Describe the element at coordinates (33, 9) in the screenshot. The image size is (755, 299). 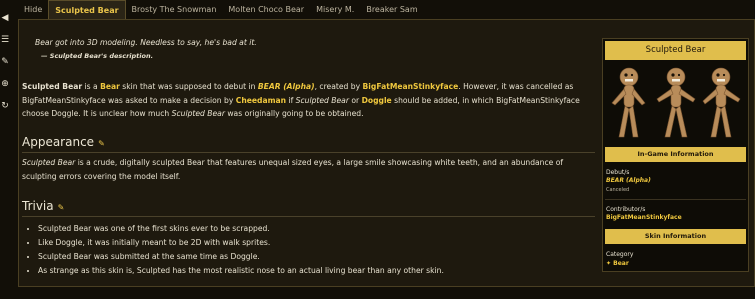
I see `tab-hide: Hide` at that location.